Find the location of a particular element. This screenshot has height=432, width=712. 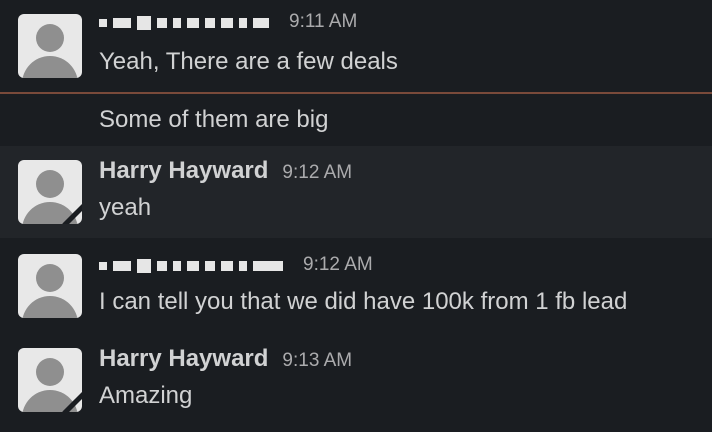

message-timestamp: 9:11 AM is located at coordinates (323, 22).